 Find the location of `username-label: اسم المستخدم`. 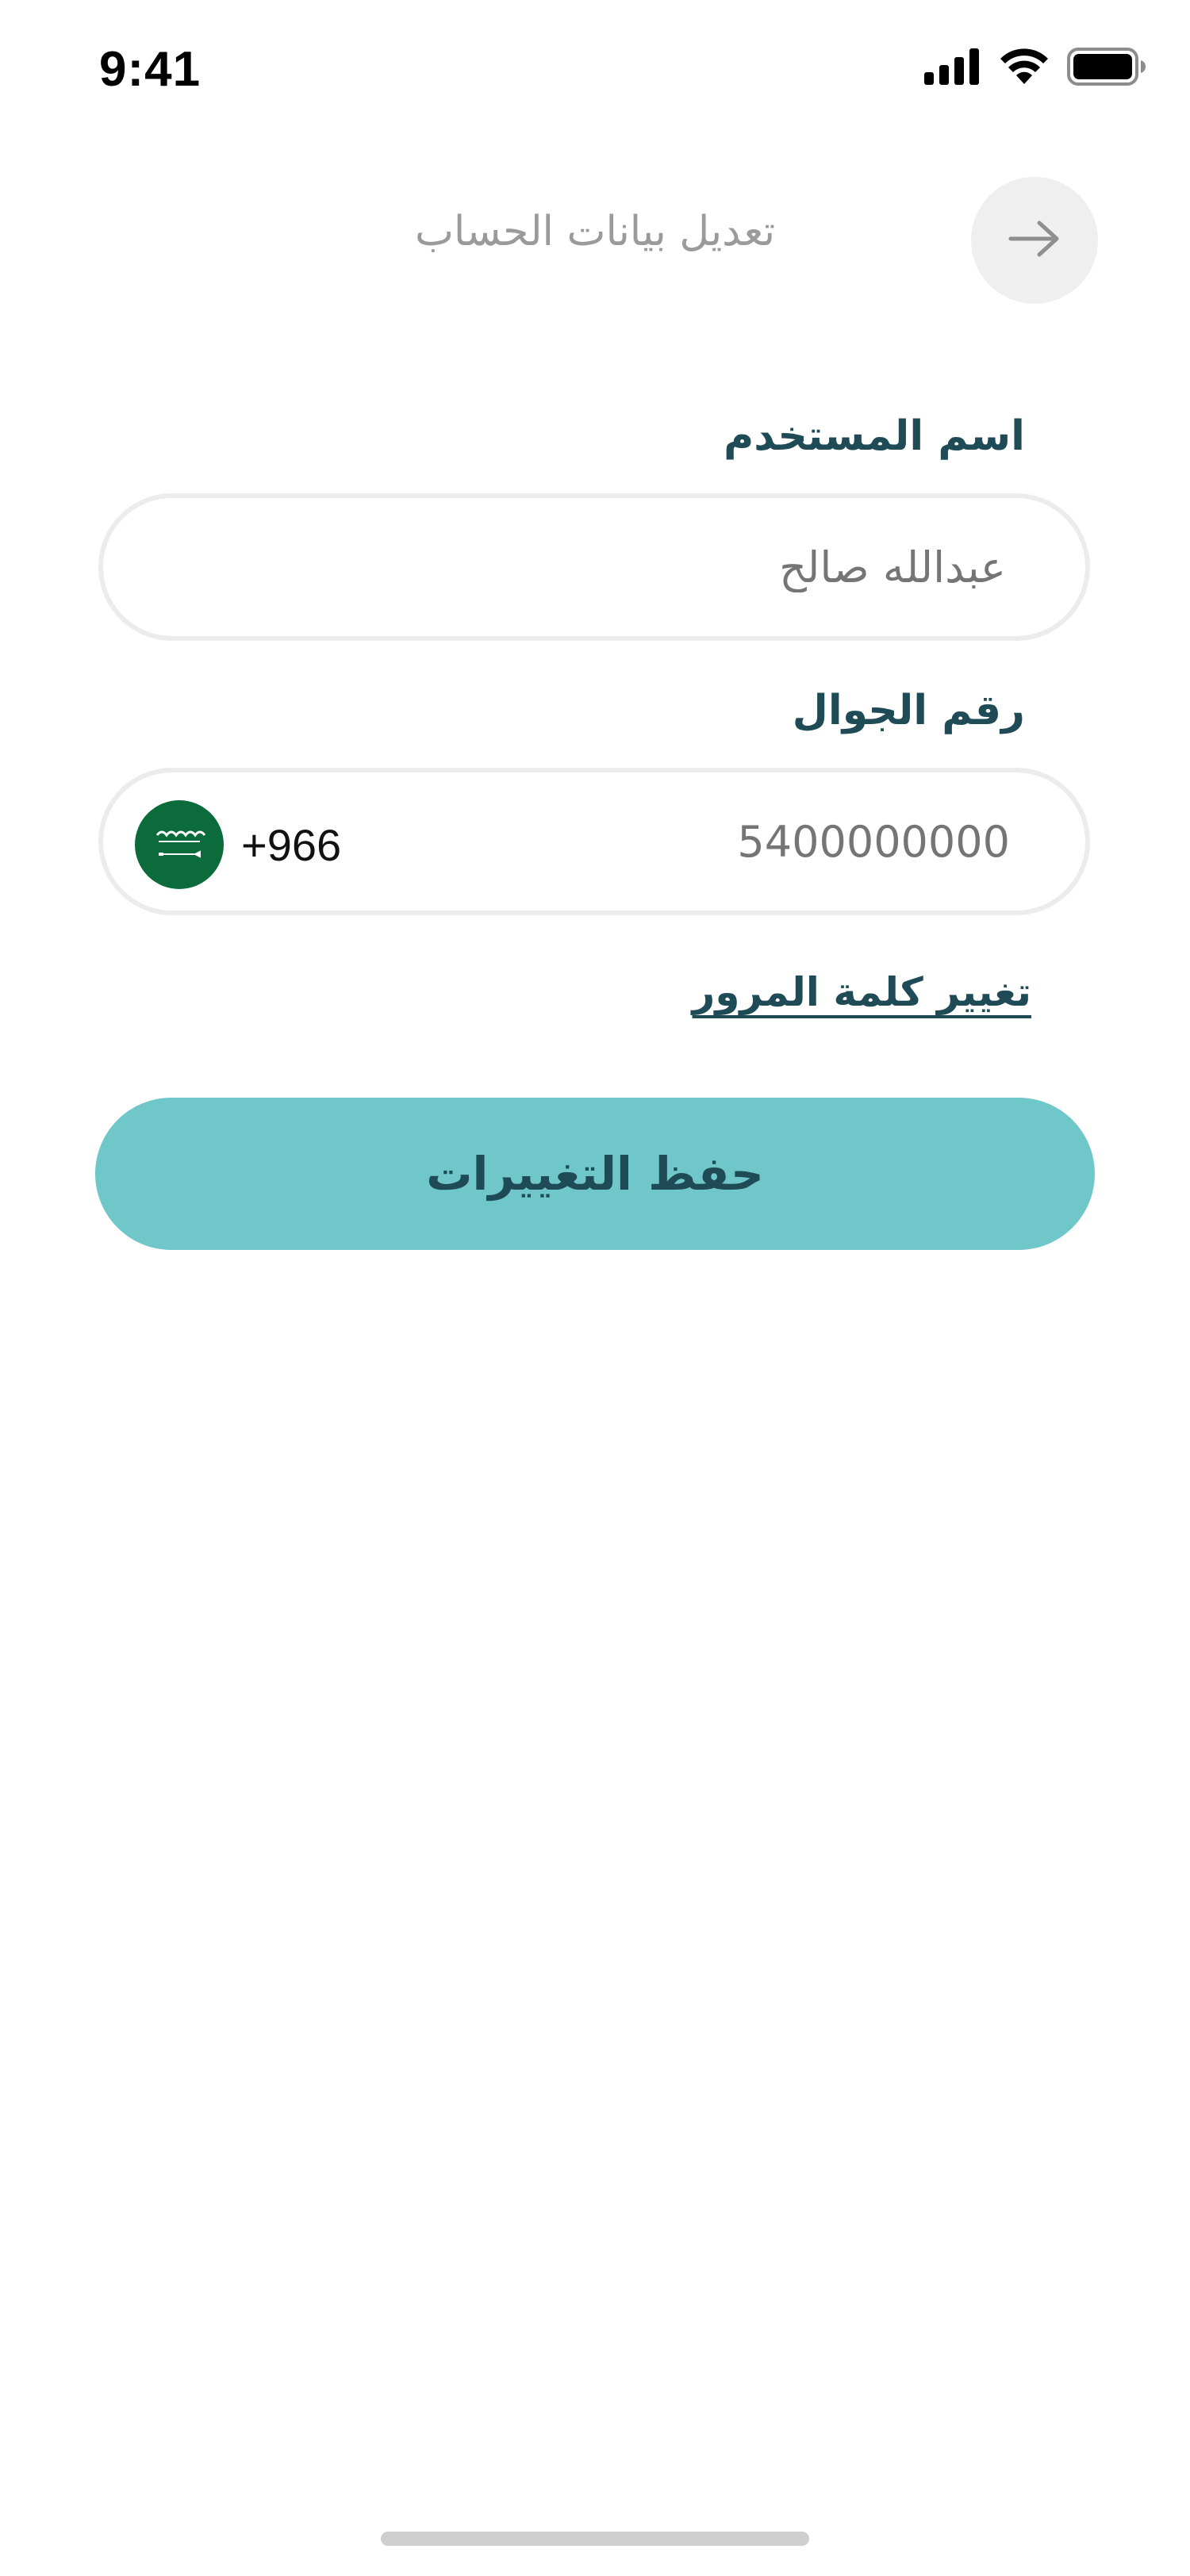

username-label: اسم المستخدم is located at coordinates (874, 436).